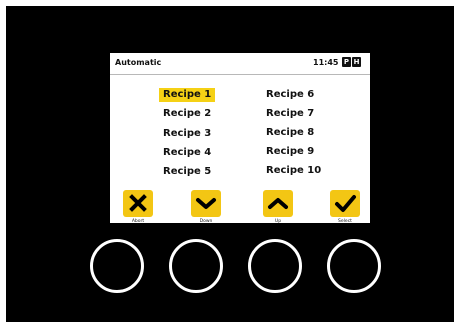 Image resolution: width=454 pixels, height=322 pixels. What do you see at coordinates (290, 114) in the screenshot?
I see `recipe-item-7: Recipe 7` at bounding box center [290, 114].